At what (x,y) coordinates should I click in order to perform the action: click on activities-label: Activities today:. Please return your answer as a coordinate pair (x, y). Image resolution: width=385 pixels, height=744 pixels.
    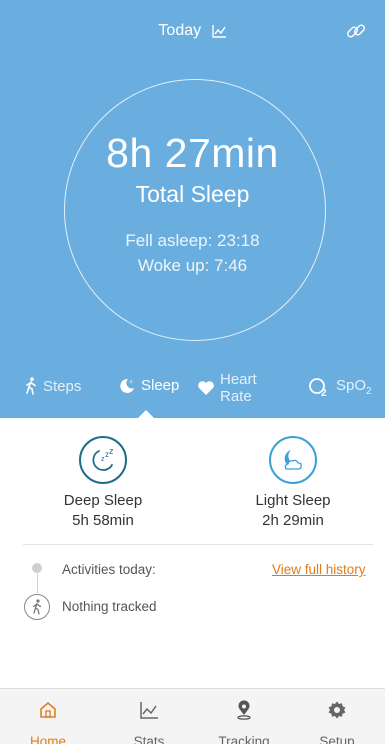
    Looking at the image, I should click on (109, 569).